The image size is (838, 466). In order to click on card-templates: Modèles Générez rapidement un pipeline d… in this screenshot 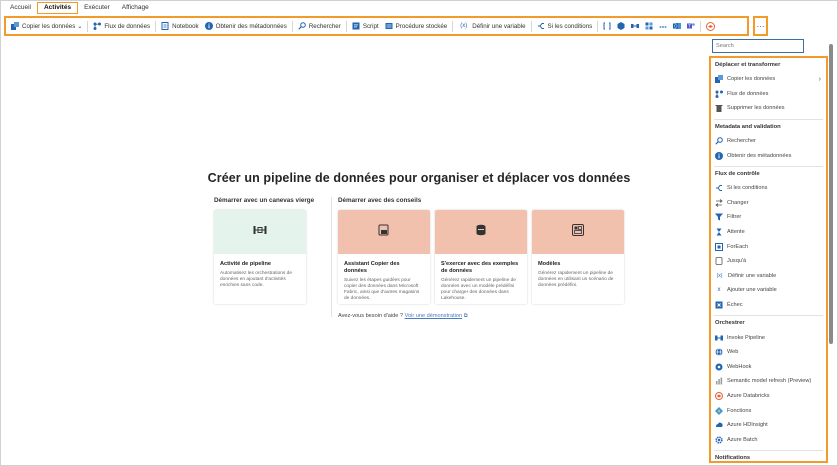, I will do `click(578, 257)`.